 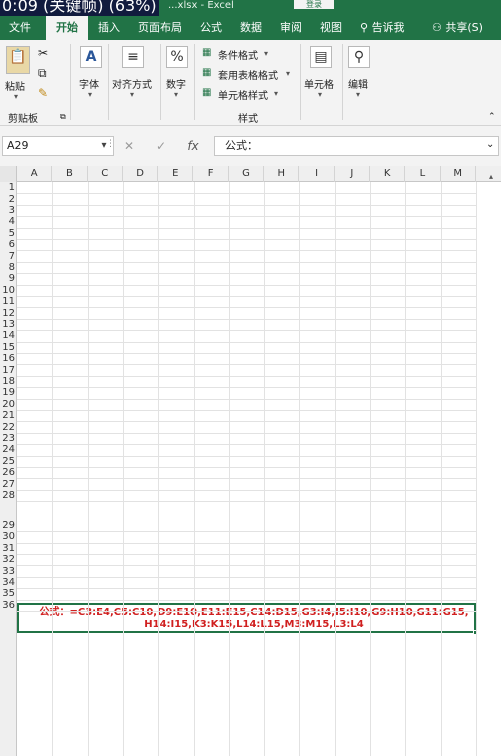 I want to click on row-header-32: 32, so click(x=8, y=559).